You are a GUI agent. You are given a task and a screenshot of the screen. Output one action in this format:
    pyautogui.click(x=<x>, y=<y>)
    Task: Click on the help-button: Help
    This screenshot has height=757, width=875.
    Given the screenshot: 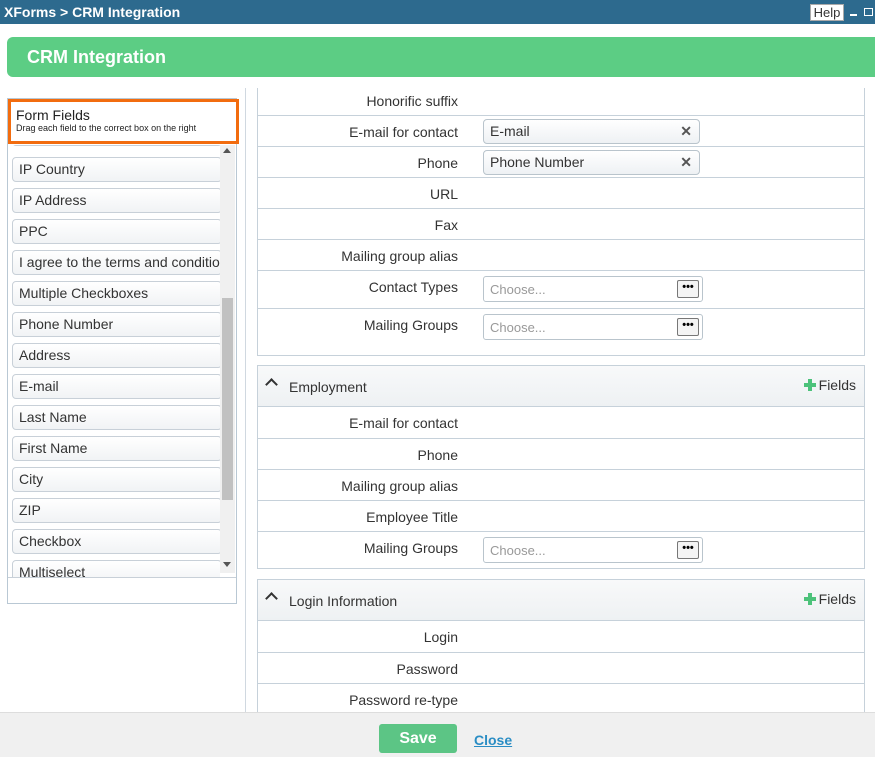 What is the action you would take?
    pyautogui.click(x=827, y=12)
    